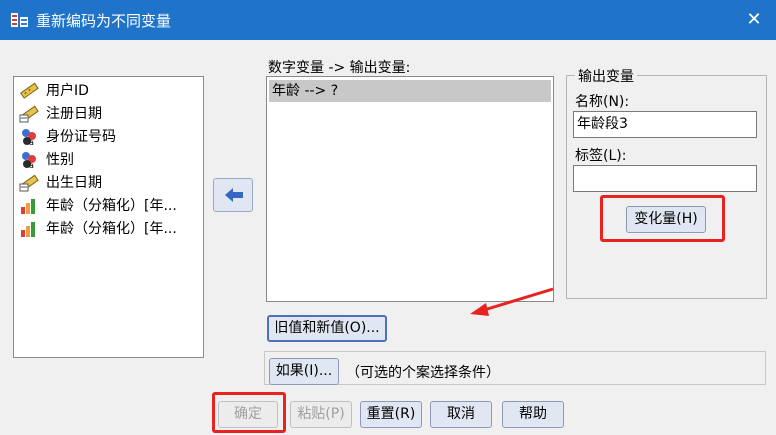 The height and width of the screenshot is (435, 776). Describe the element at coordinates (515, 368) in the screenshot. I see `if-condition-panel` at that location.